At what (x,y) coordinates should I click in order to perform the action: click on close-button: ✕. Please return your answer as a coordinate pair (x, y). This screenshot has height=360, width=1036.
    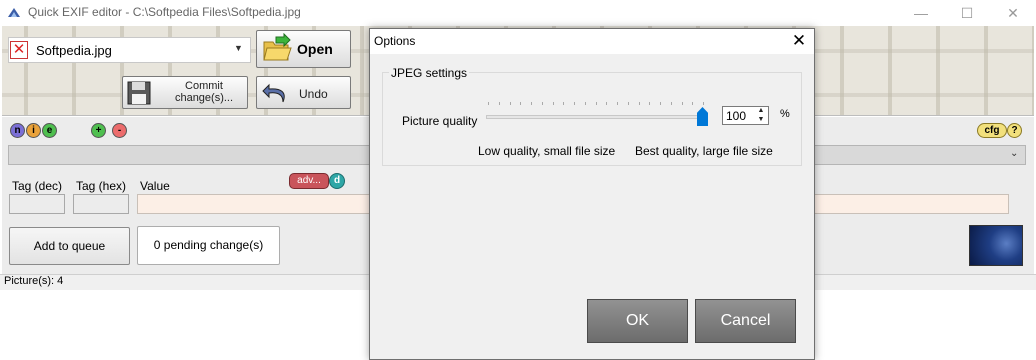
    Looking at the image, I should click on (1013, 13).